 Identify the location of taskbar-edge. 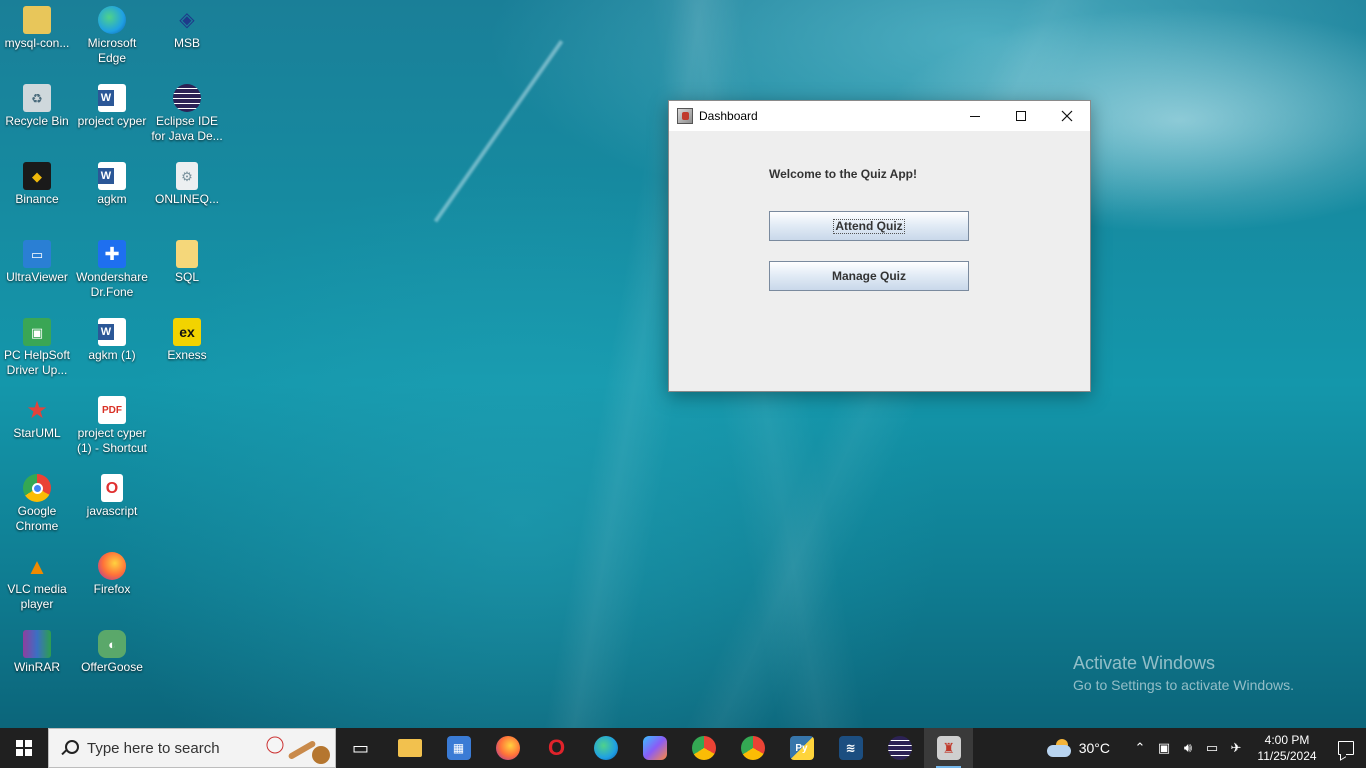
(605, 748).